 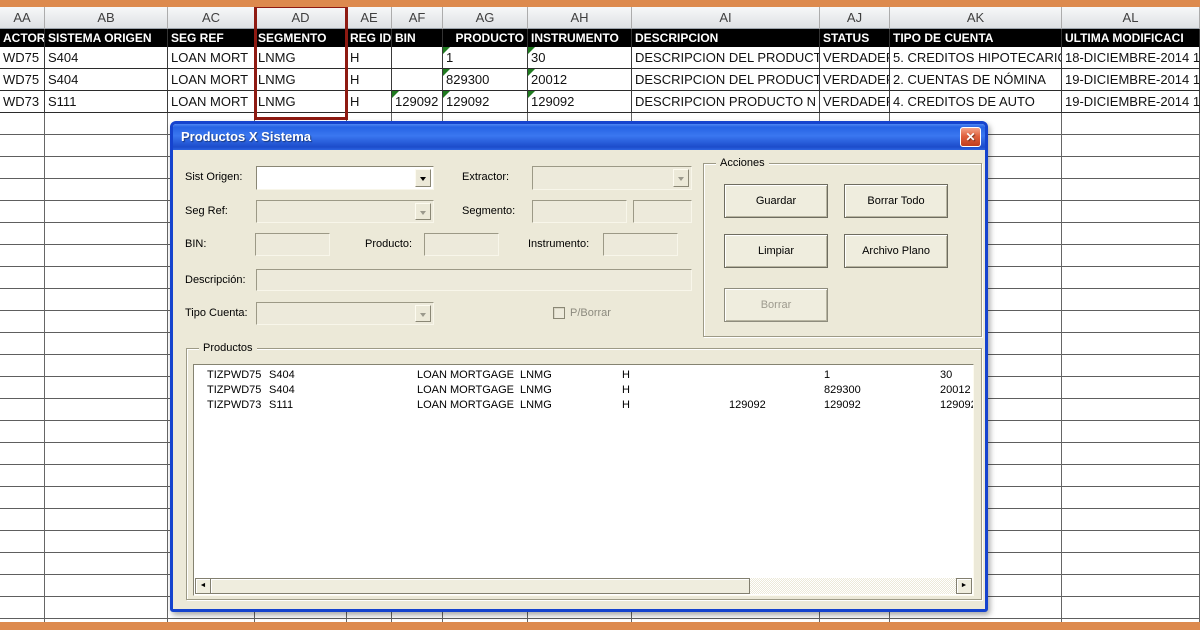 I want to click on column-letter-AD: AD, so click(x=301, y=18).